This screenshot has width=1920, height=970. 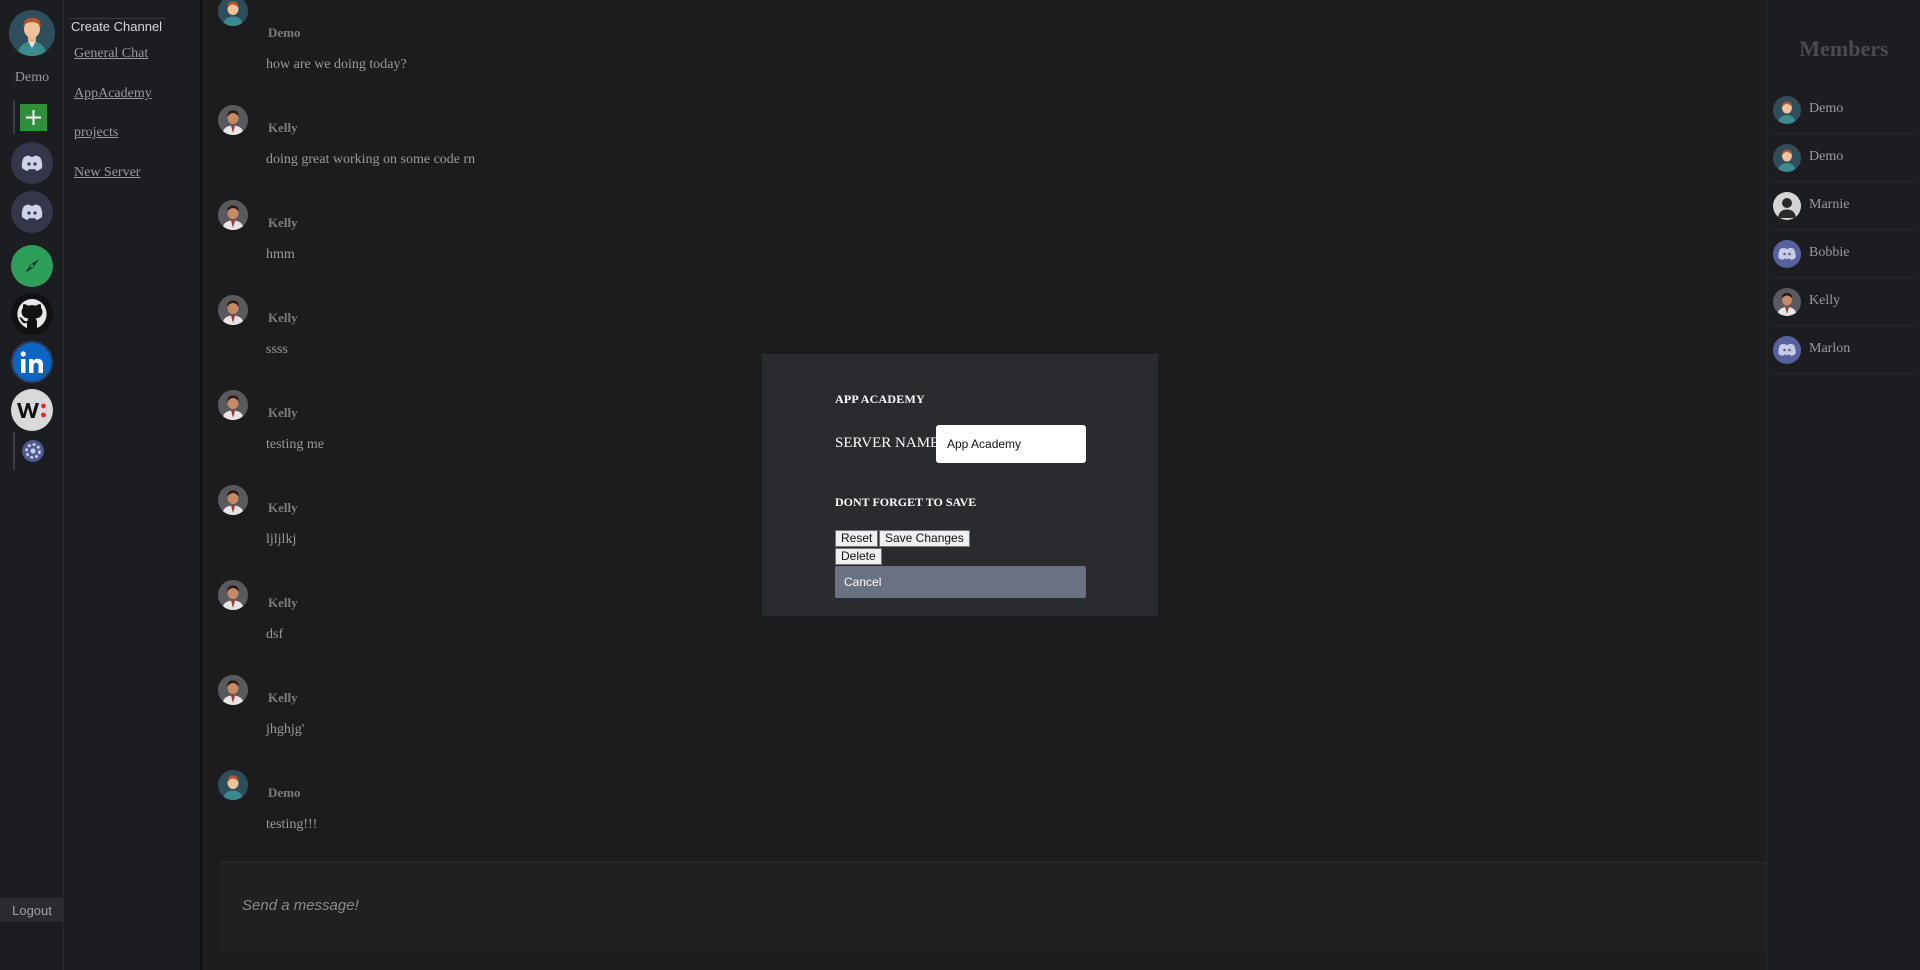 I want to click on message-text: ljljlkj, so click(x=281, y=539).